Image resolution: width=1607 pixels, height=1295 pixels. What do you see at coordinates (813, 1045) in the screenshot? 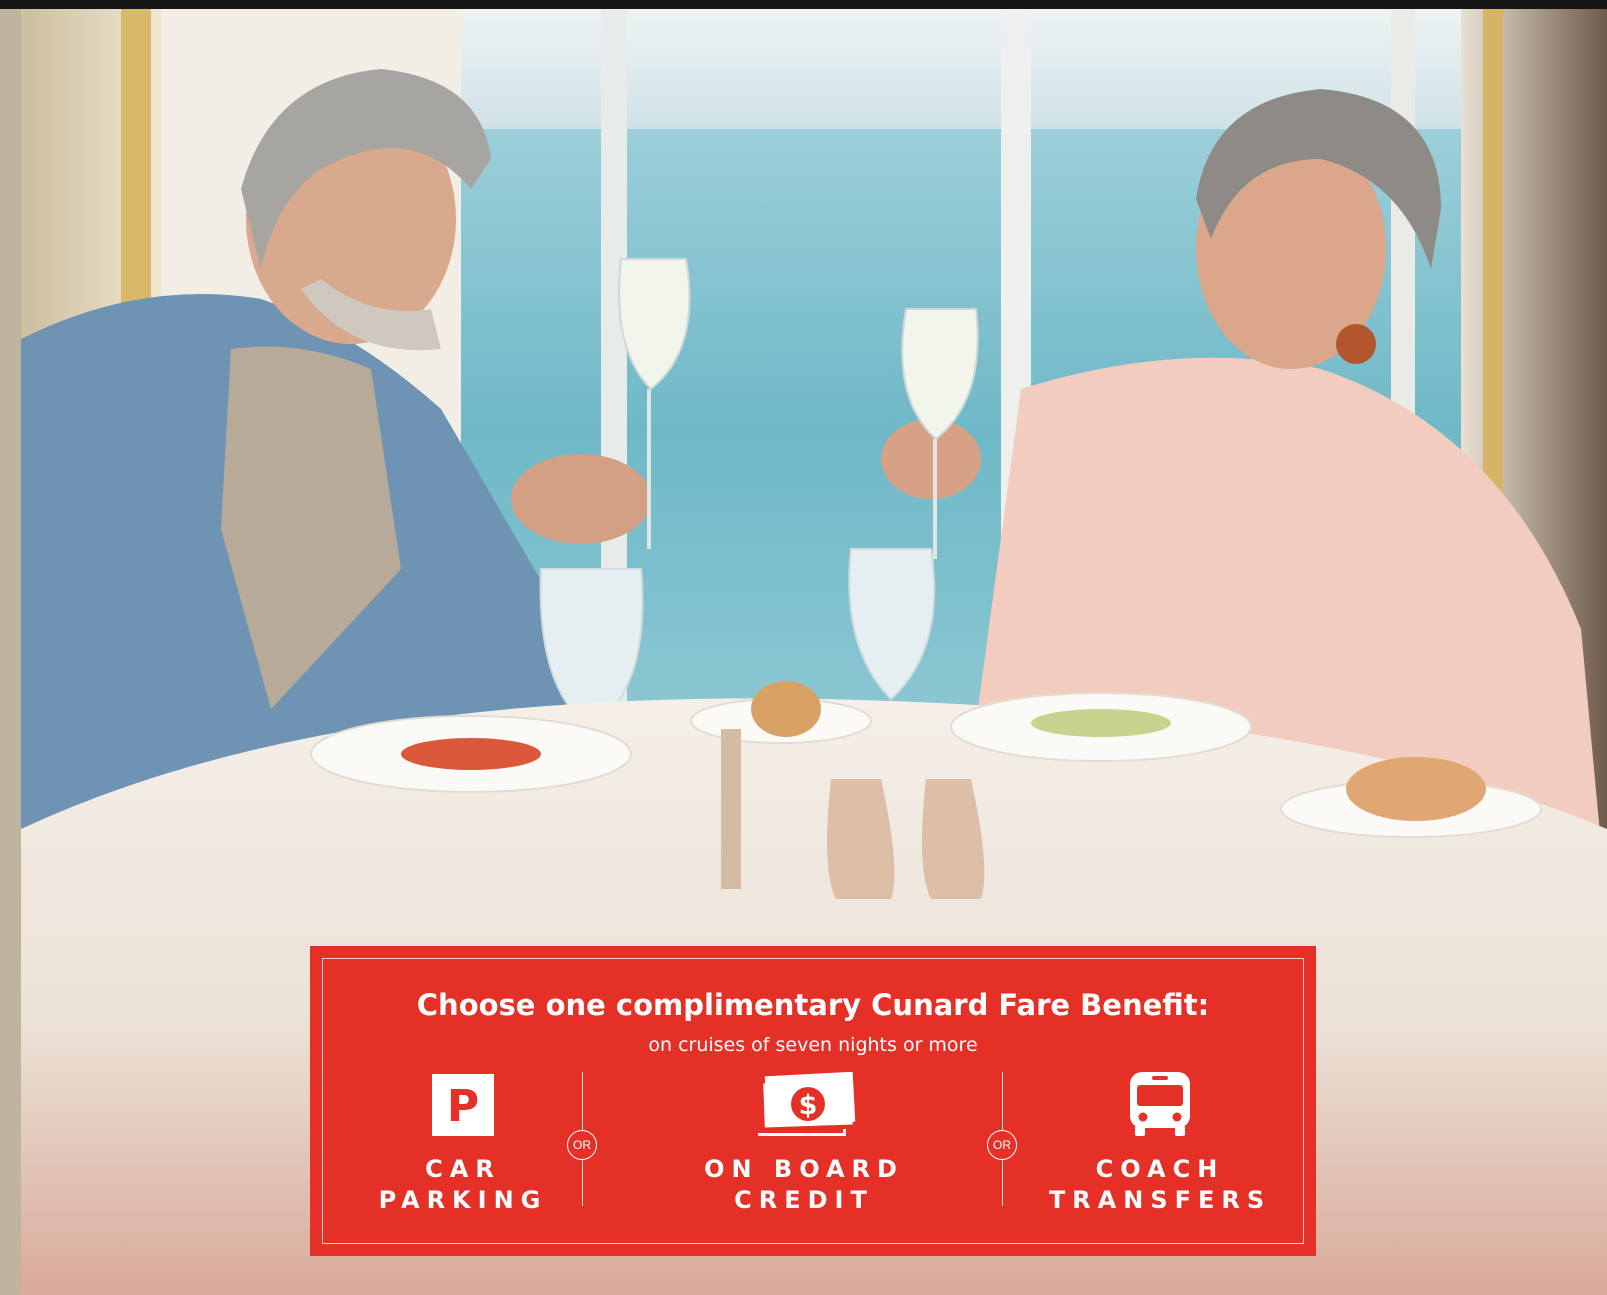
I see `banner-subline: on cruises of seven nights or more` at bounding box center [813, 1045].